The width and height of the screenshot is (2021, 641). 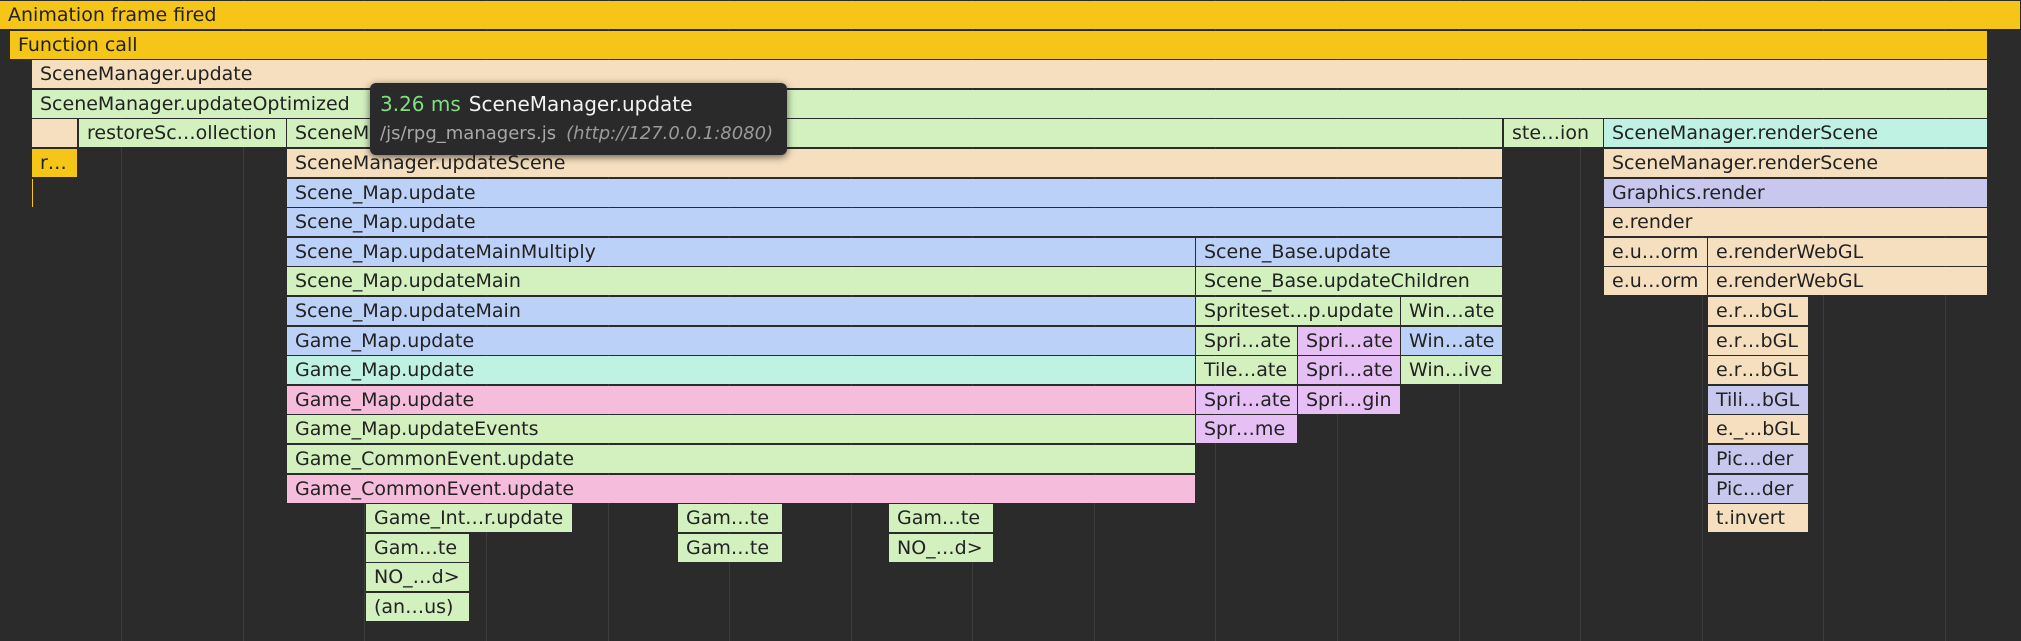 I want to click on flame-frame: SceneManager.update, so click(x=1010, y=74).